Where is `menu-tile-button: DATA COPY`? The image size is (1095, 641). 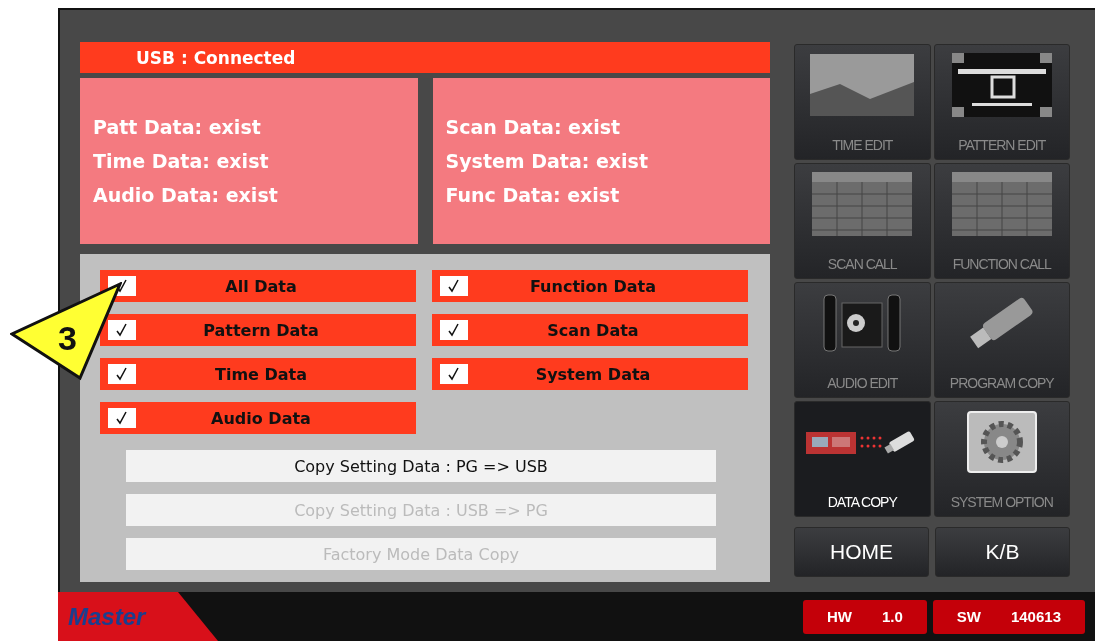
menu-tile-button: DATA COPY is located at coordinates (862, 459).